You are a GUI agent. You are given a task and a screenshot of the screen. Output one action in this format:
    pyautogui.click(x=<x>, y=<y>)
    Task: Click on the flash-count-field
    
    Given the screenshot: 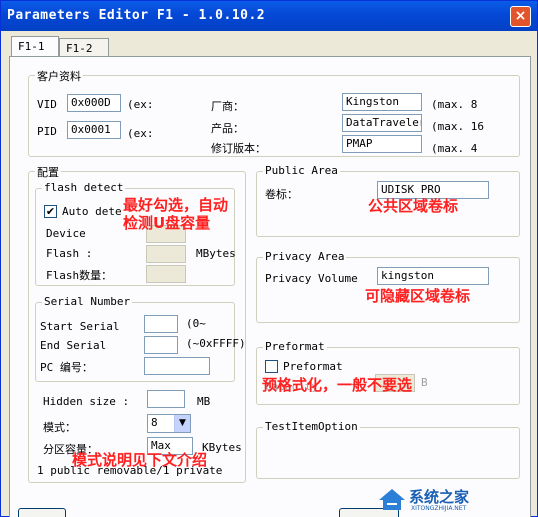 What is the action you would take?
    pyautogui.click(x=166, y=274)
    